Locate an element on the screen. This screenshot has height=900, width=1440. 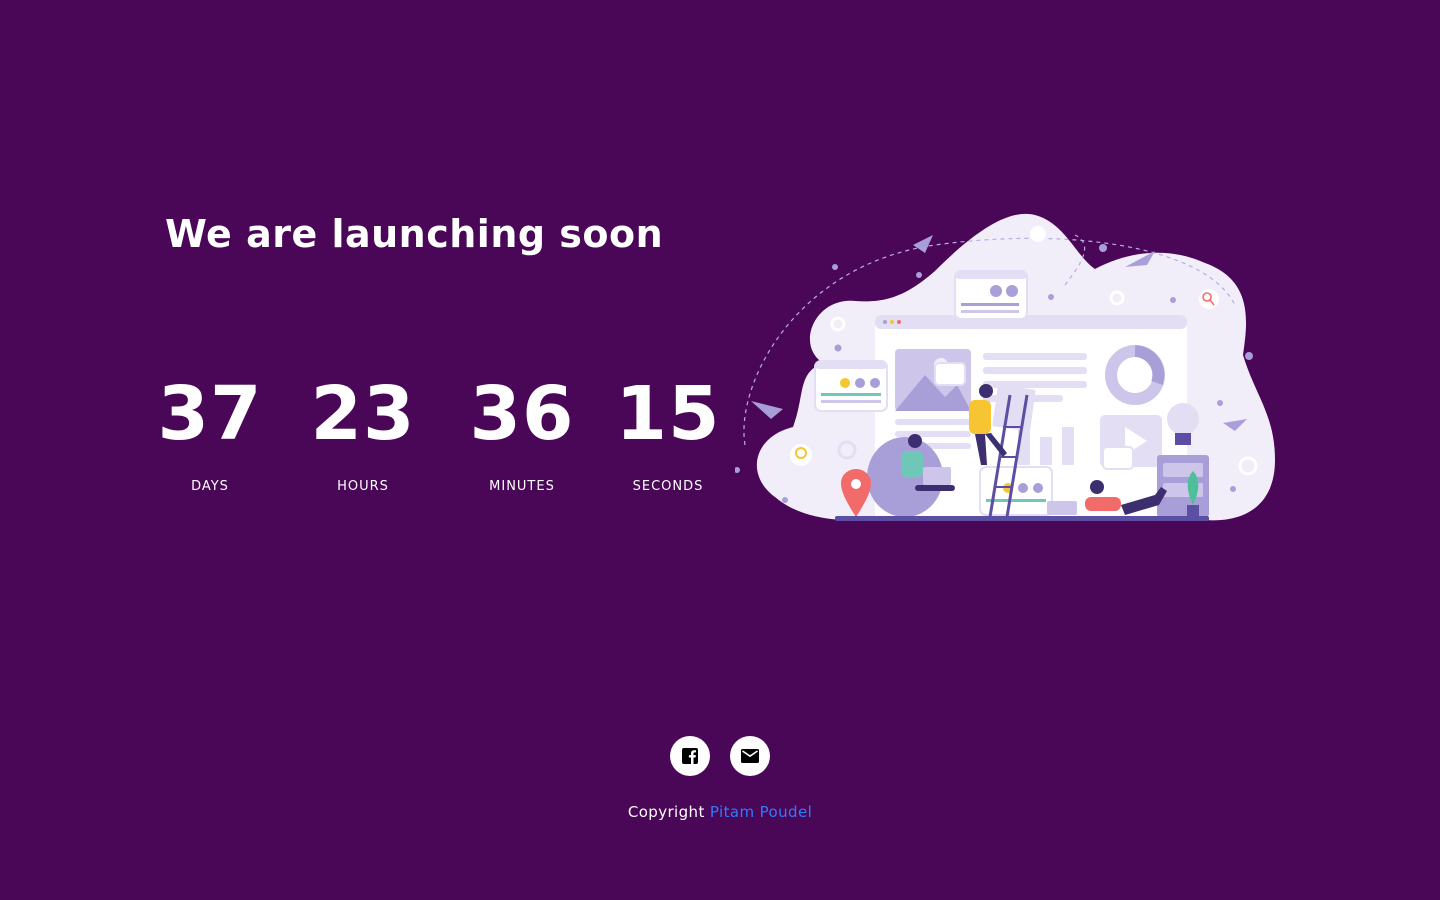
author-link: Pitam Poudel is located at coordinates (761, 812).